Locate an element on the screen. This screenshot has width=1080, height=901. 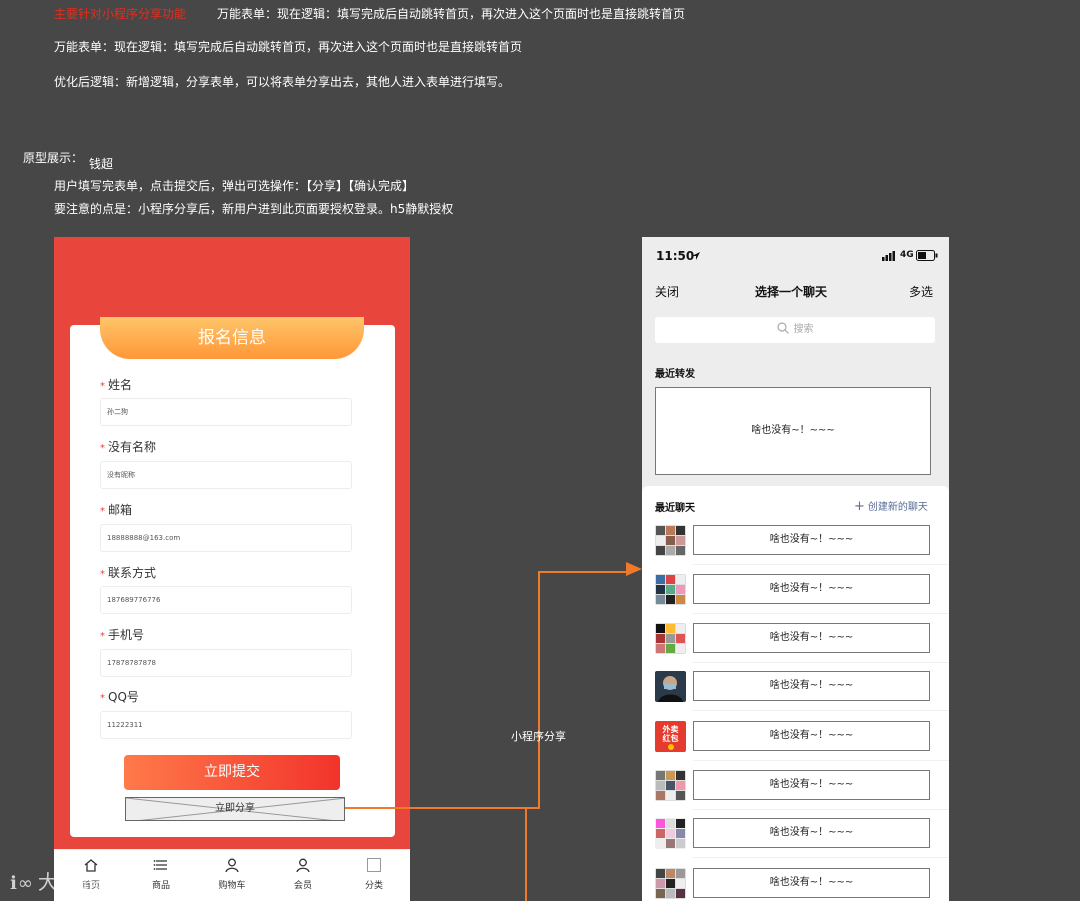
close-button: 关闭 is located at coordinates (667, 291).